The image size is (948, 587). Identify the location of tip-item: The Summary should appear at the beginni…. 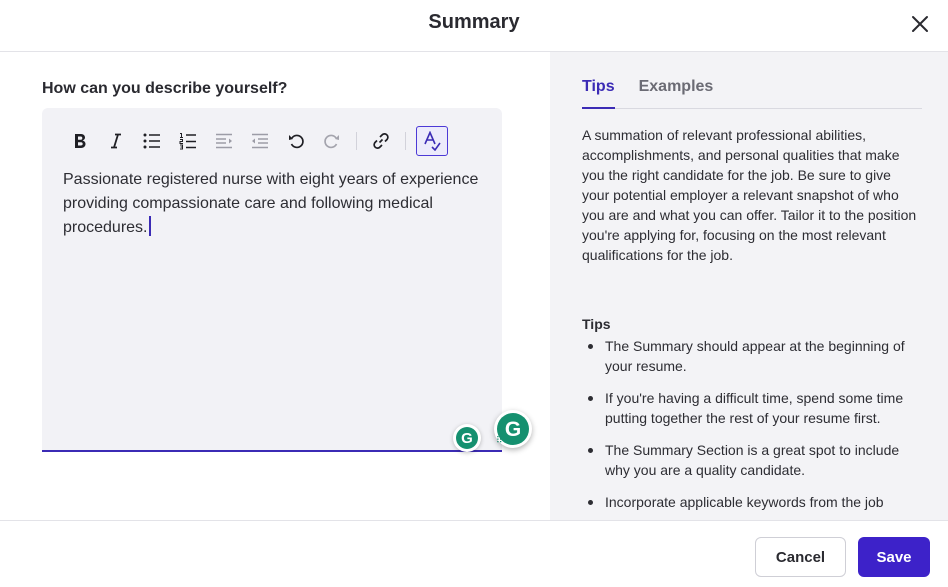
(752, 356).